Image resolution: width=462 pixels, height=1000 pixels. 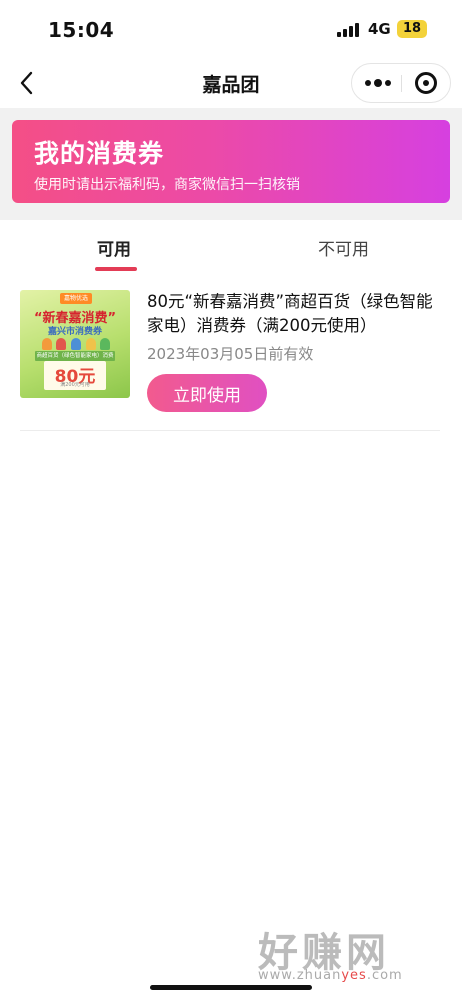 I want to click on use-now-button: 立即使用, so click(x=207, y=393).